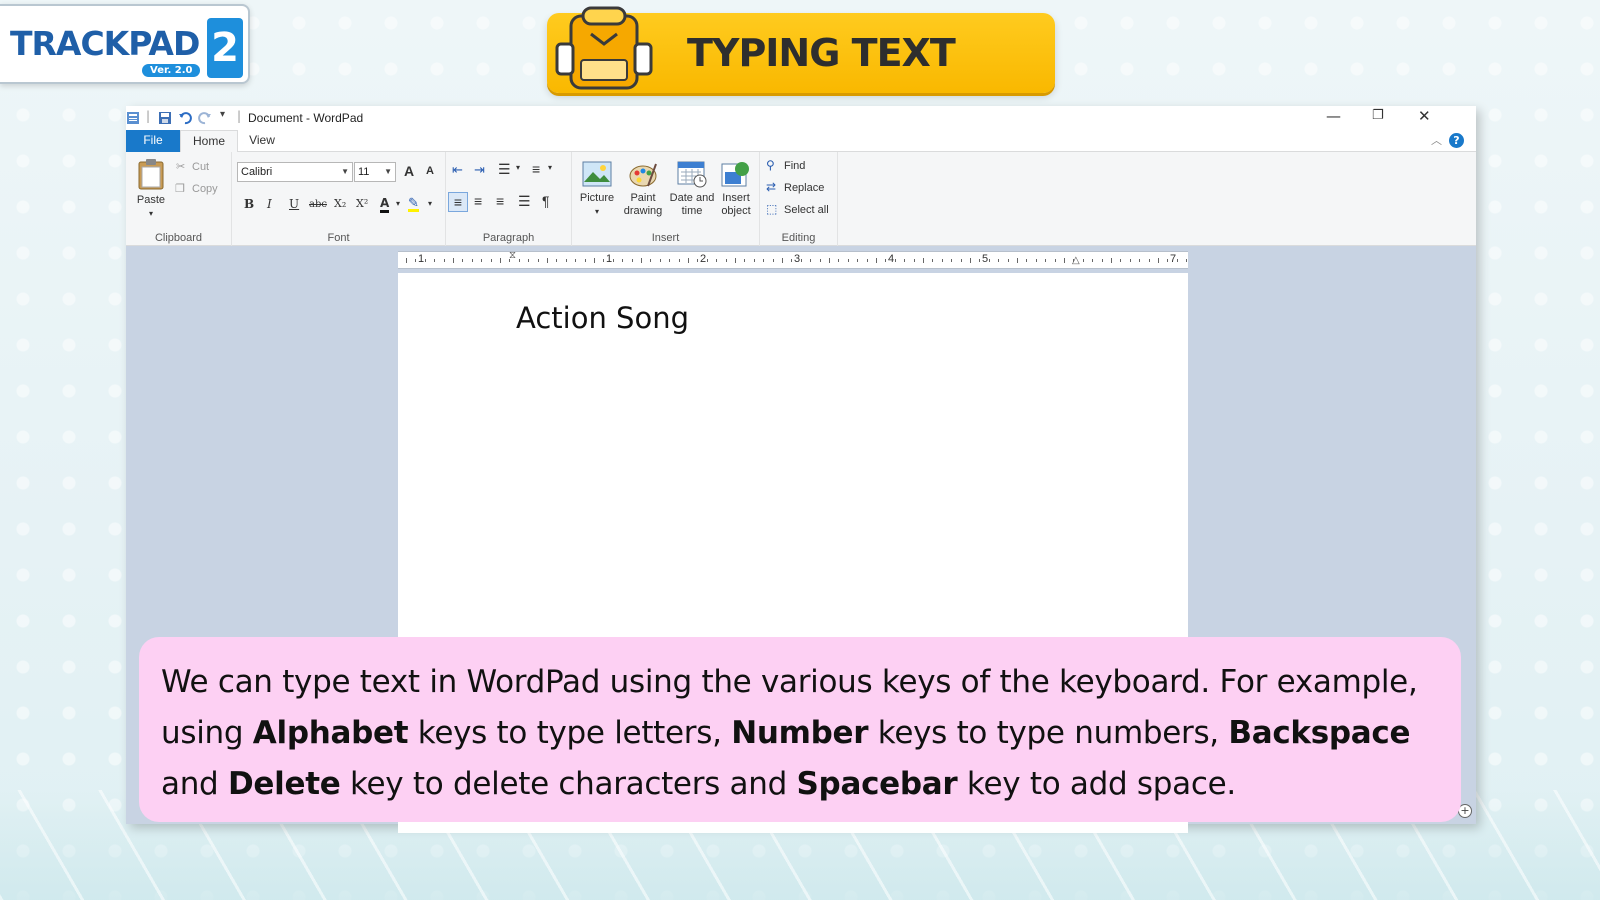 This screenshot has width=1600, height=900. What do you see at coordinates (262, 141) in the screenshot?
I see `tab-view: View` at bounding box center [262, 141].